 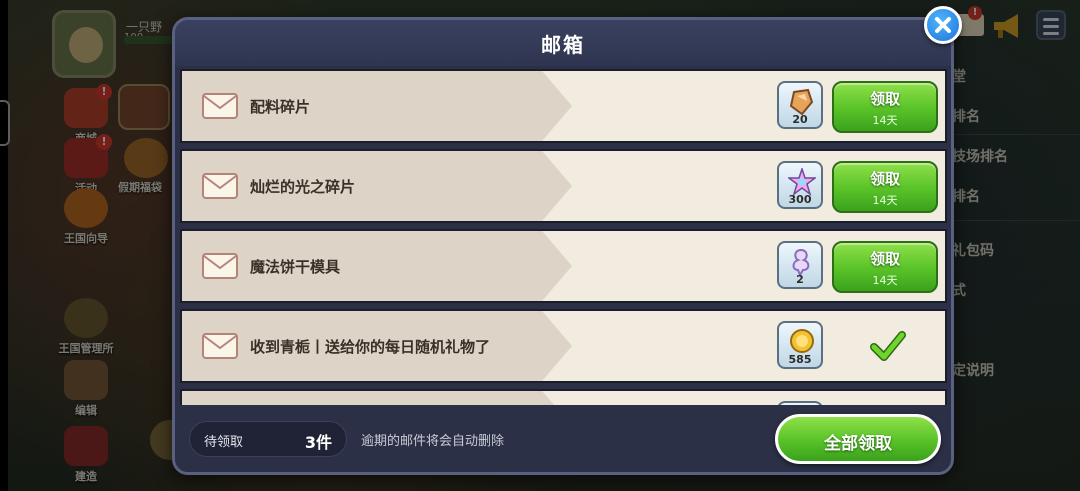 I want to click on dialog-footer: 待领取 3件 逾期的邮件将会自动删除 全部领取, so click(x=563, y=439).